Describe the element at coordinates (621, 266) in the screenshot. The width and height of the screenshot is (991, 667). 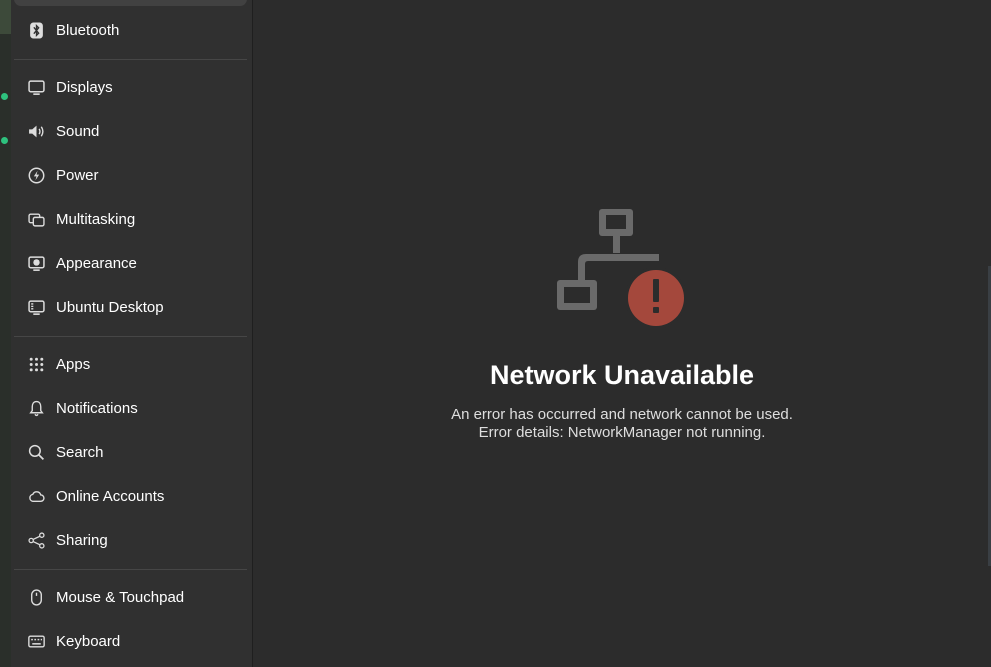
I see `network-error-icon` at that location.